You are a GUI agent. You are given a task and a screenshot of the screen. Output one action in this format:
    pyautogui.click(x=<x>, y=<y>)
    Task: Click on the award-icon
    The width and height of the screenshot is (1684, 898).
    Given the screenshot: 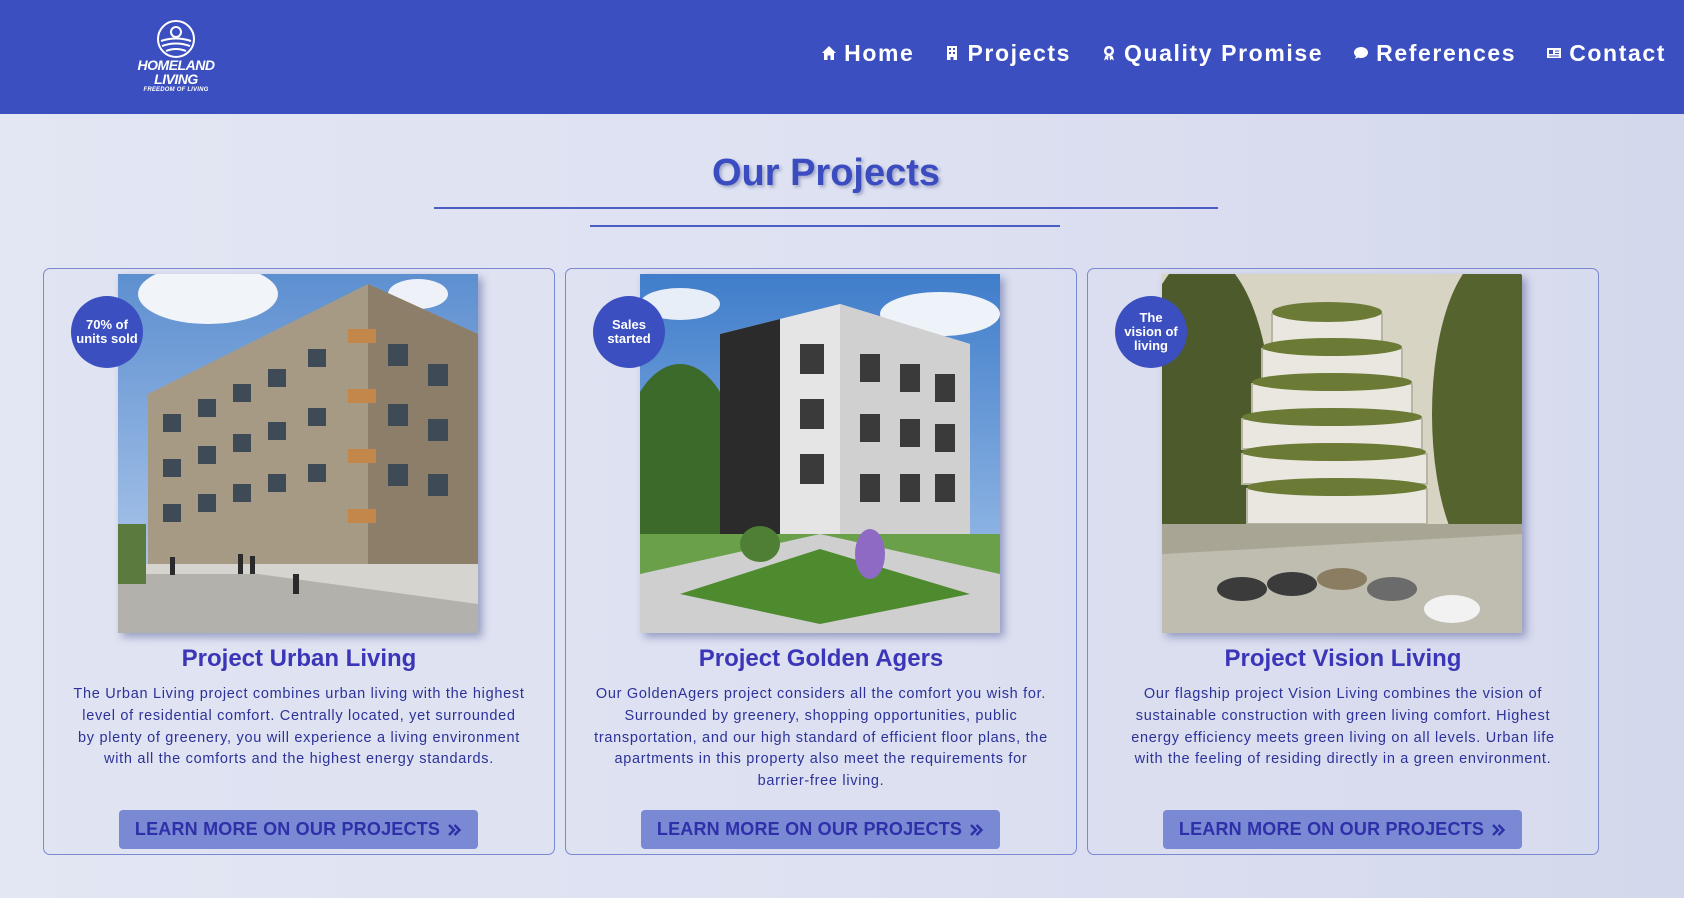 What is the action you would take?
    pyautogui.click(x=1109, y=53)
    